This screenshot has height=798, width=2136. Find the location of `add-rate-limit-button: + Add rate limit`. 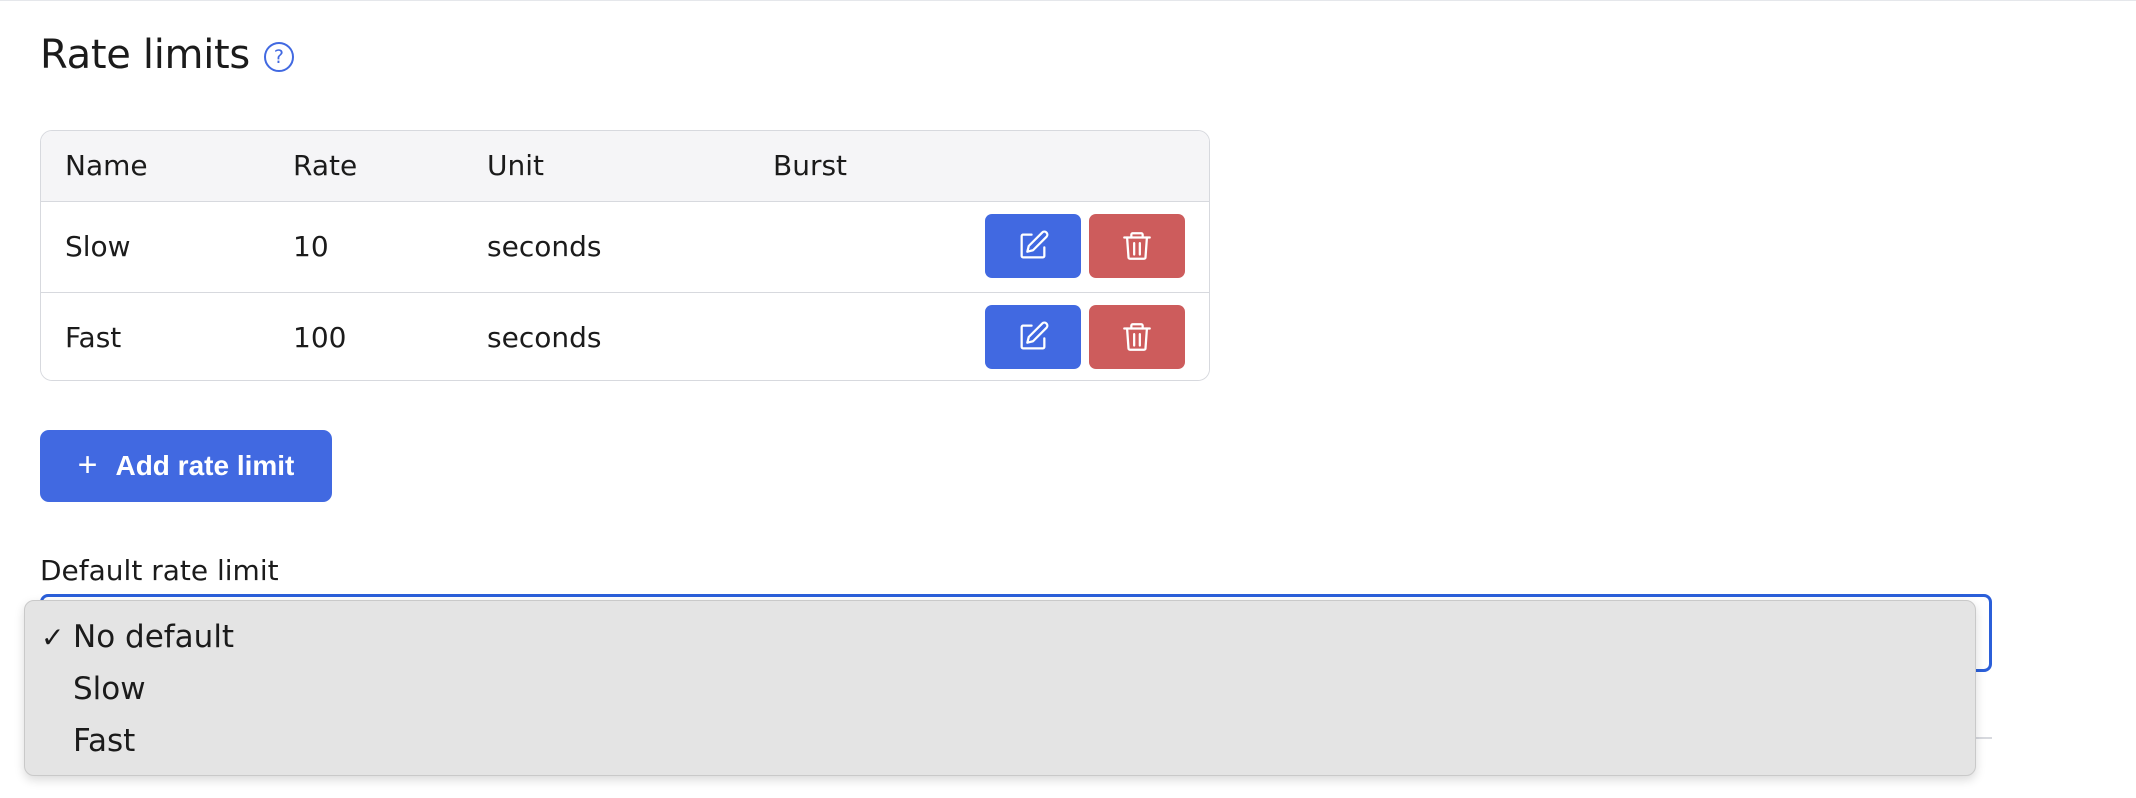

add-rate-limit-button: + Add rate limit is located at coordinates (186, 466).